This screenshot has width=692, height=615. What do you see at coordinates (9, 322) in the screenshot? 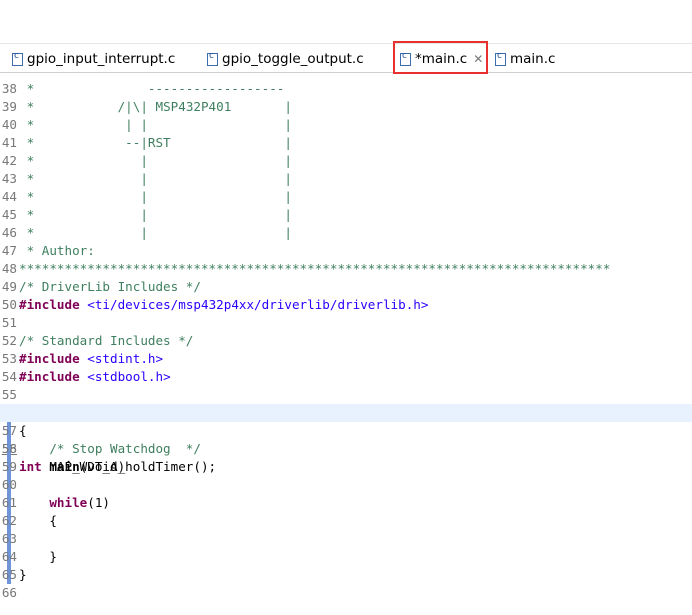
I see `code-line: 51` at bounding box center [9, 322].